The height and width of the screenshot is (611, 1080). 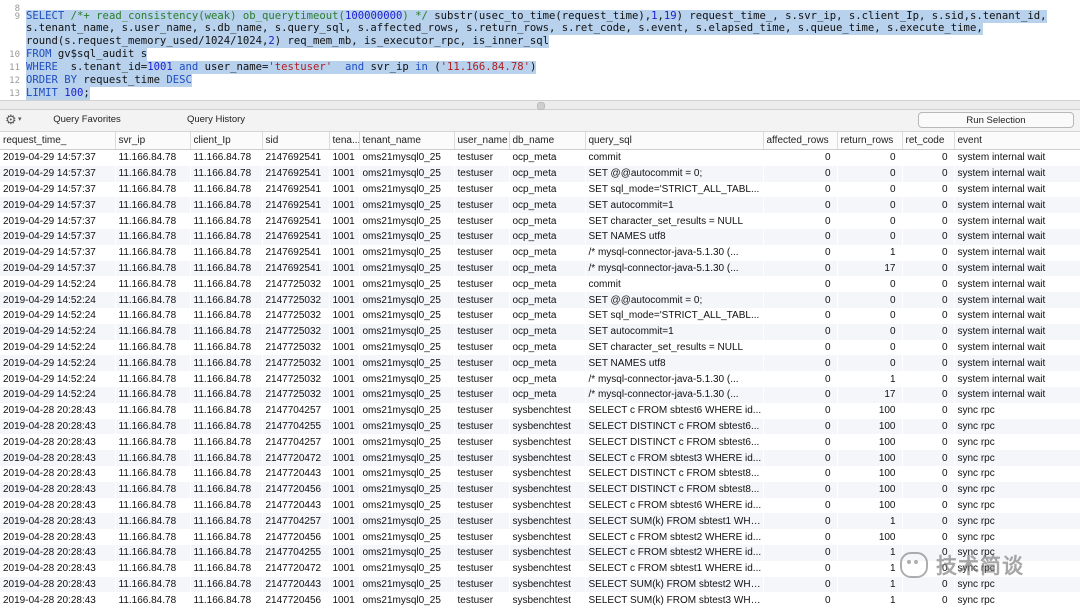 I want to click on table-cell: 2147704257, so click(x=295, y=411).